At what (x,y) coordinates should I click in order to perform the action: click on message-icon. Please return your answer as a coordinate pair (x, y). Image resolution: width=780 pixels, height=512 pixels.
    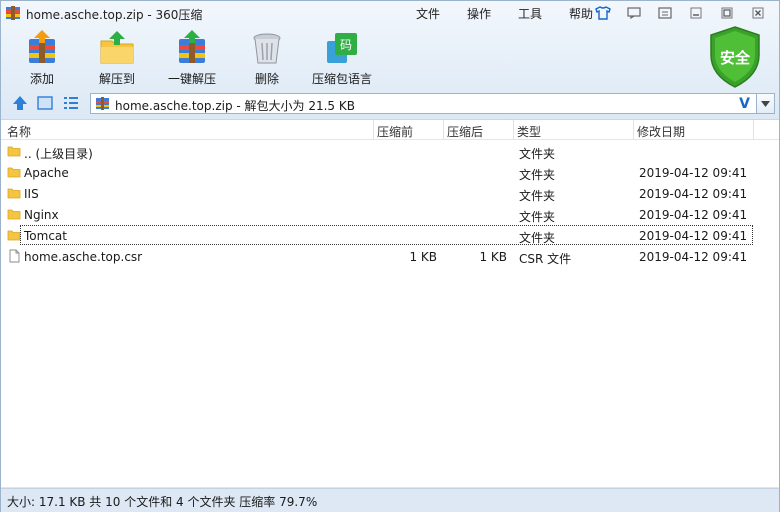
    Looking at the image, I should click on (633, 13).